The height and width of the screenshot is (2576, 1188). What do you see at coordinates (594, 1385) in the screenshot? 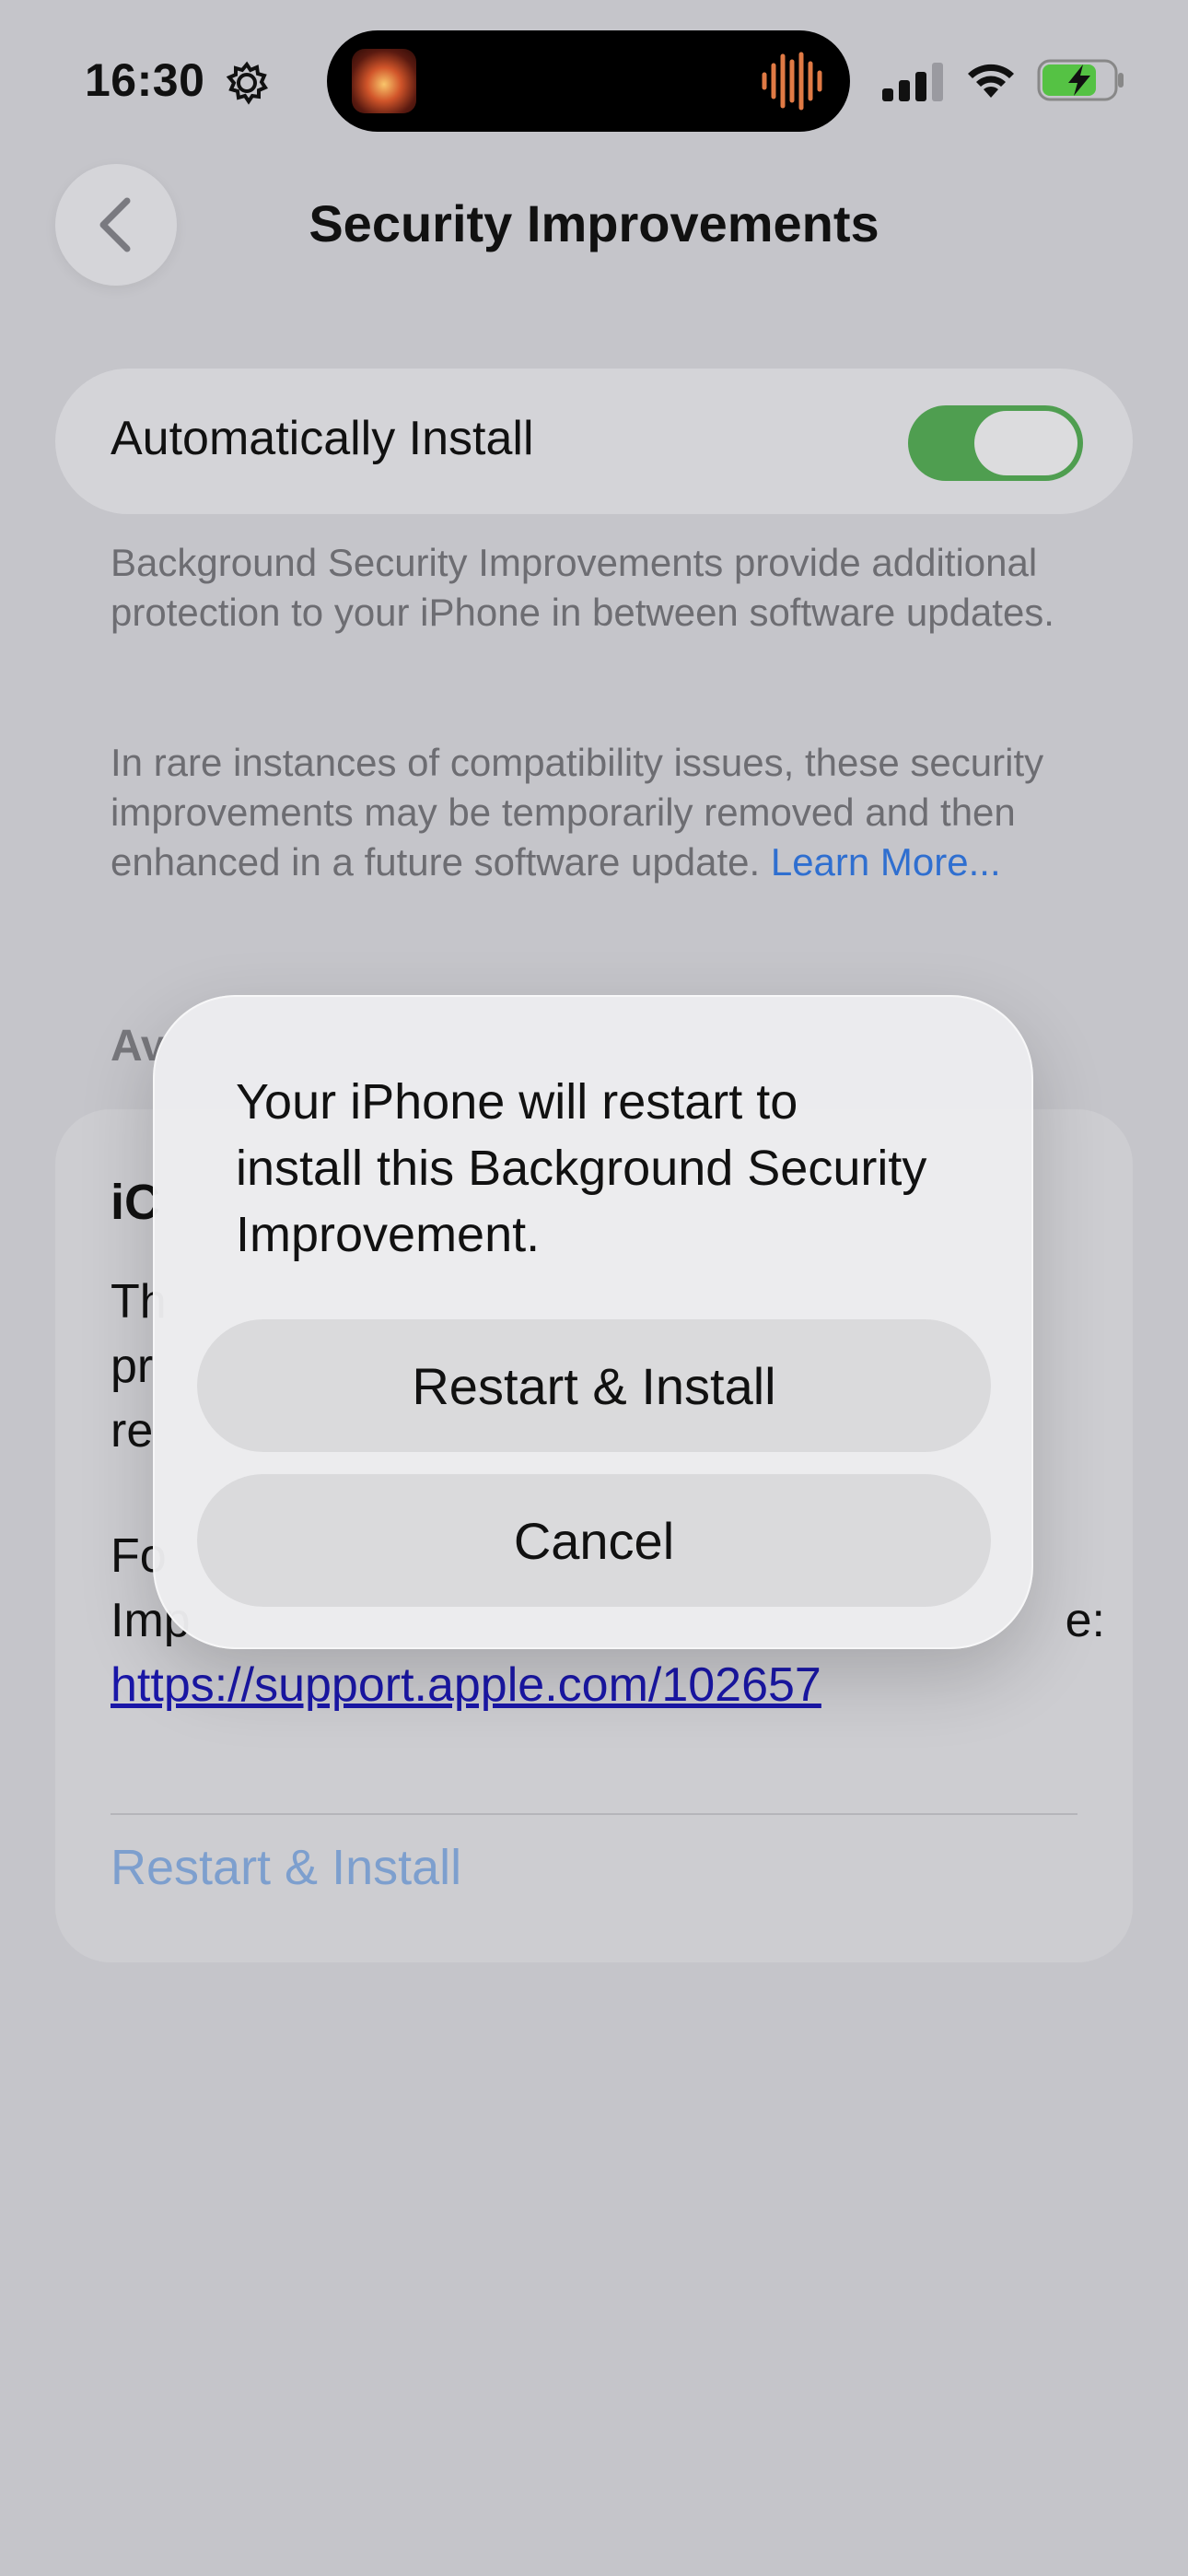
I see `restart-install-button: Restart & Install` at bounding box center [594, 1385].